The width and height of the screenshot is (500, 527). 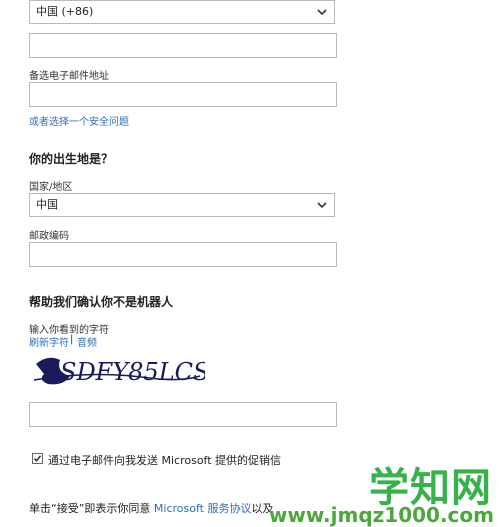 I want to click on audio-link: 音频, so click(x=87, y=341).